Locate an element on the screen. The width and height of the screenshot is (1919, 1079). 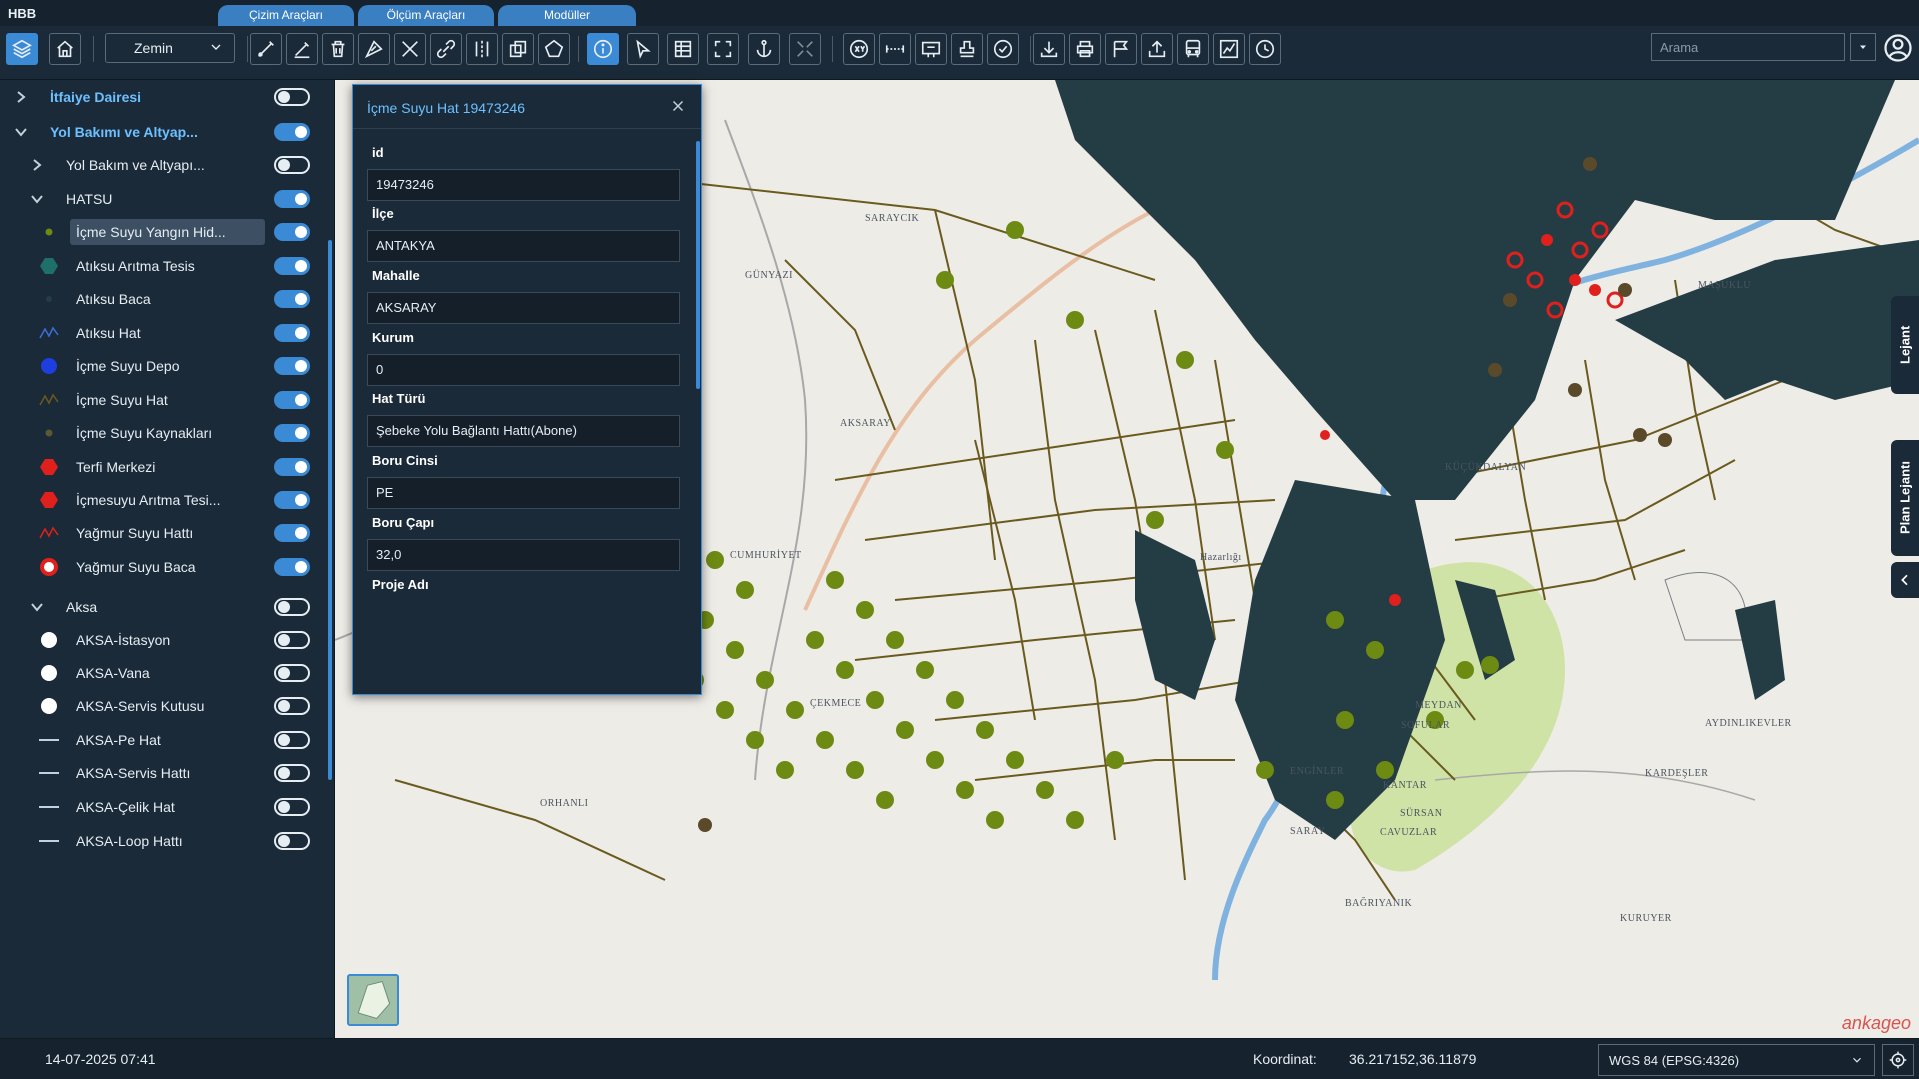
home-icon is located at coordinates (65, 49).